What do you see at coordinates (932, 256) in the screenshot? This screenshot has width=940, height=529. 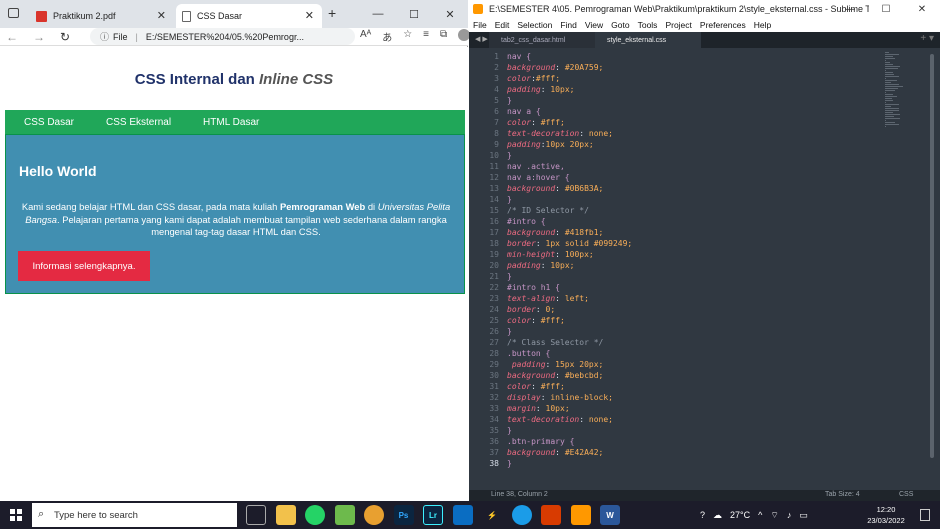 I see `editor-scrollbar` at bounding box center [932, 256].